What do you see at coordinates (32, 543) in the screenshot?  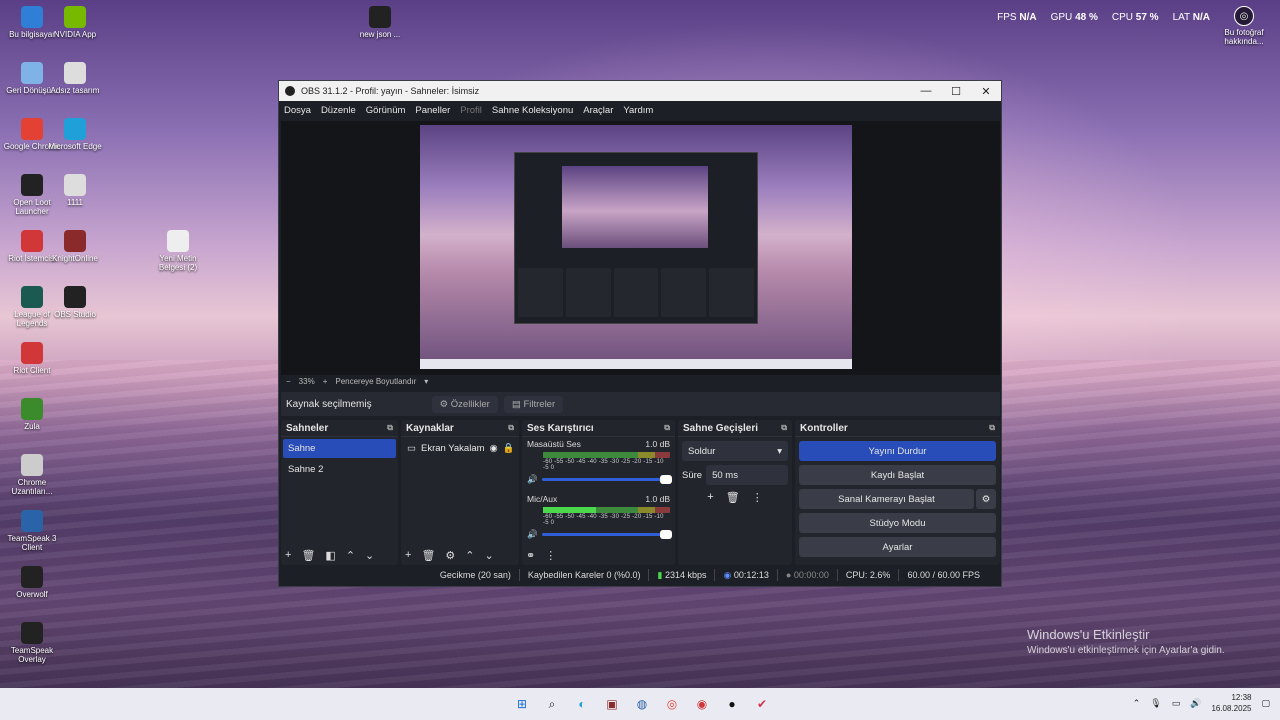 I see `desktop-icon-label: TeamSpeak 3 Client` at bounding box center [32, 543].